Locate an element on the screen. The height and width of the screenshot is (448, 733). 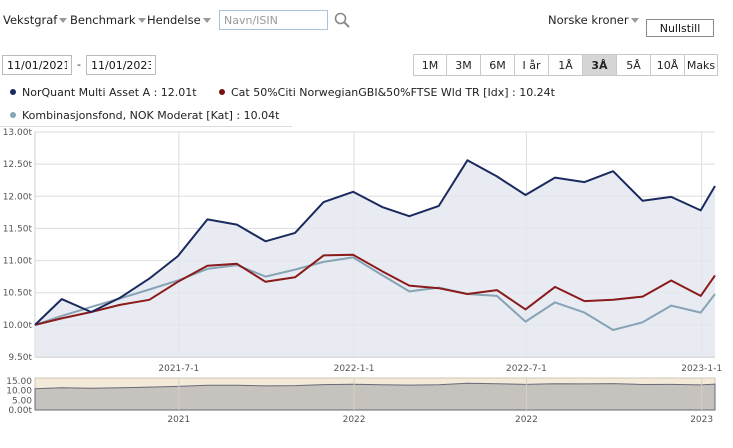
legend-label: NorQuant Multi Asset A : 12.01t is located at coordinates (109, 92).